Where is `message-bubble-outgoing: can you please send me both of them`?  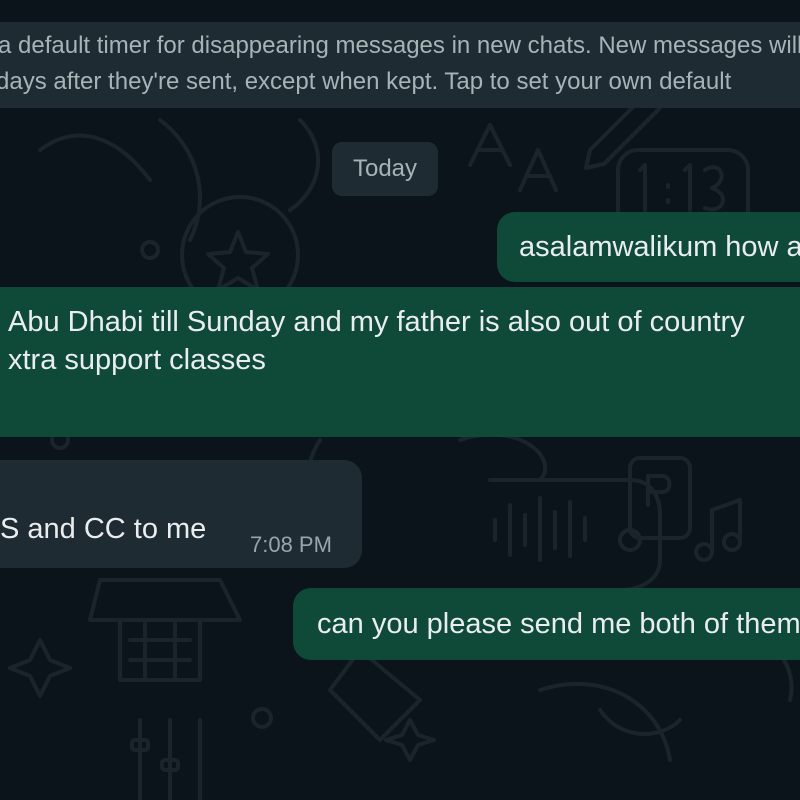 message-bubble-outgoing: can you please send me both of them is located at coordinates (546, 624).